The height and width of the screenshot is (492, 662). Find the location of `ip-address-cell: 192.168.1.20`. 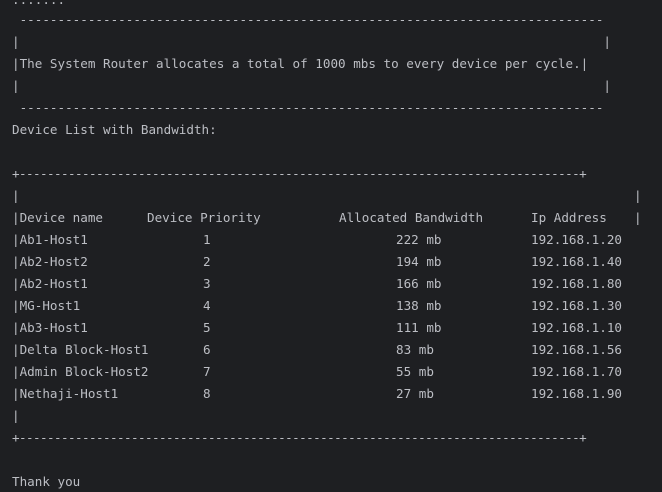

ip-address-cell: 192.168.1.20 is located at coordinates (576, 239).